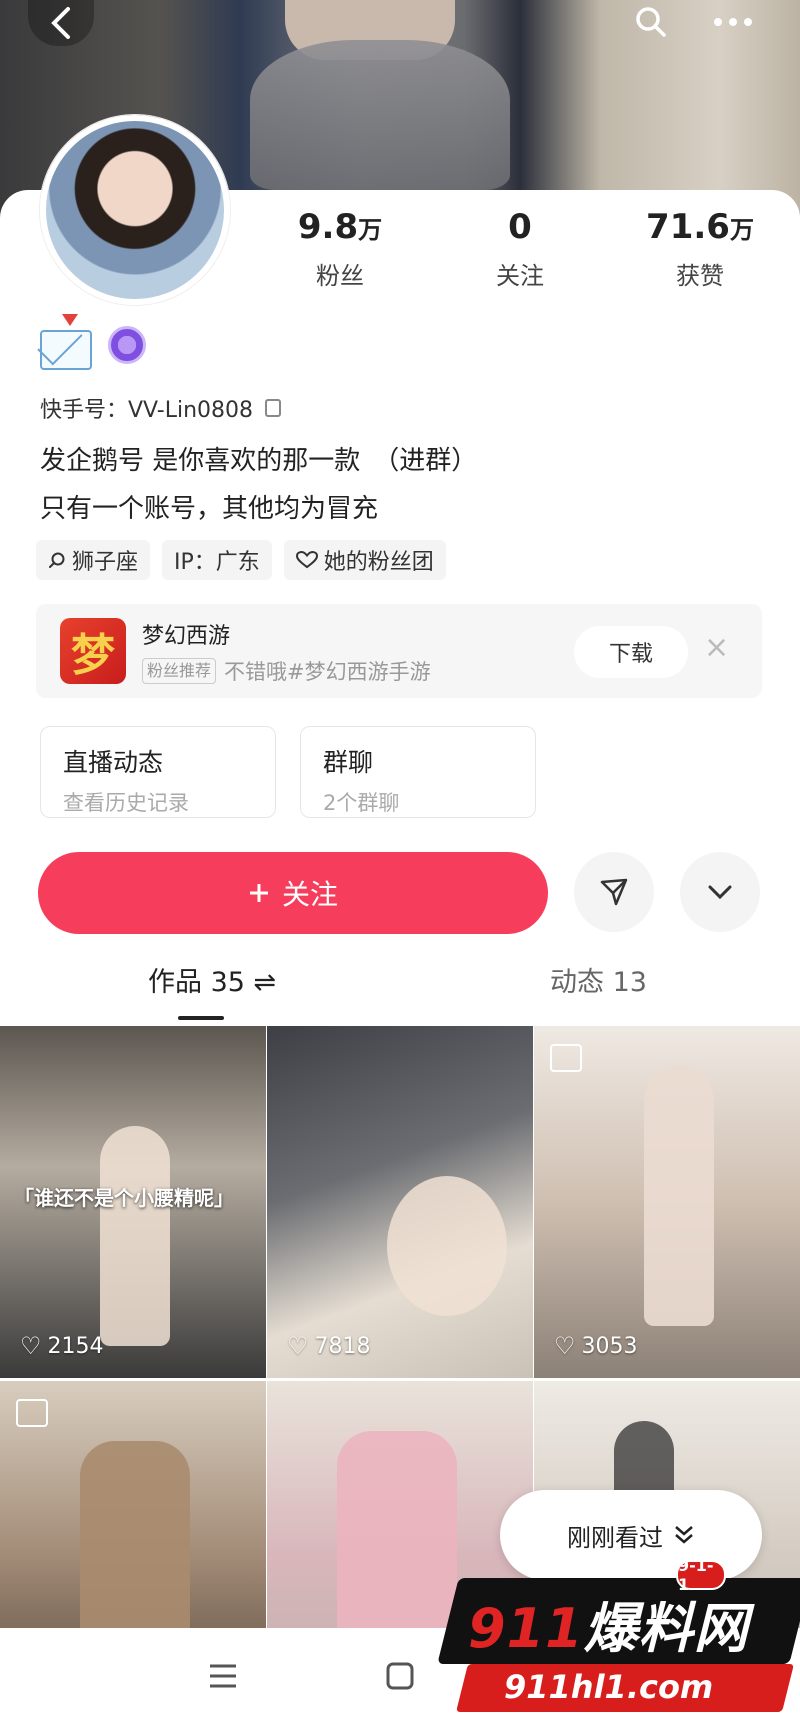 The image size is (800, 1723). I want to click on watermark-badge: 9-1-1, so click(701, 1575).